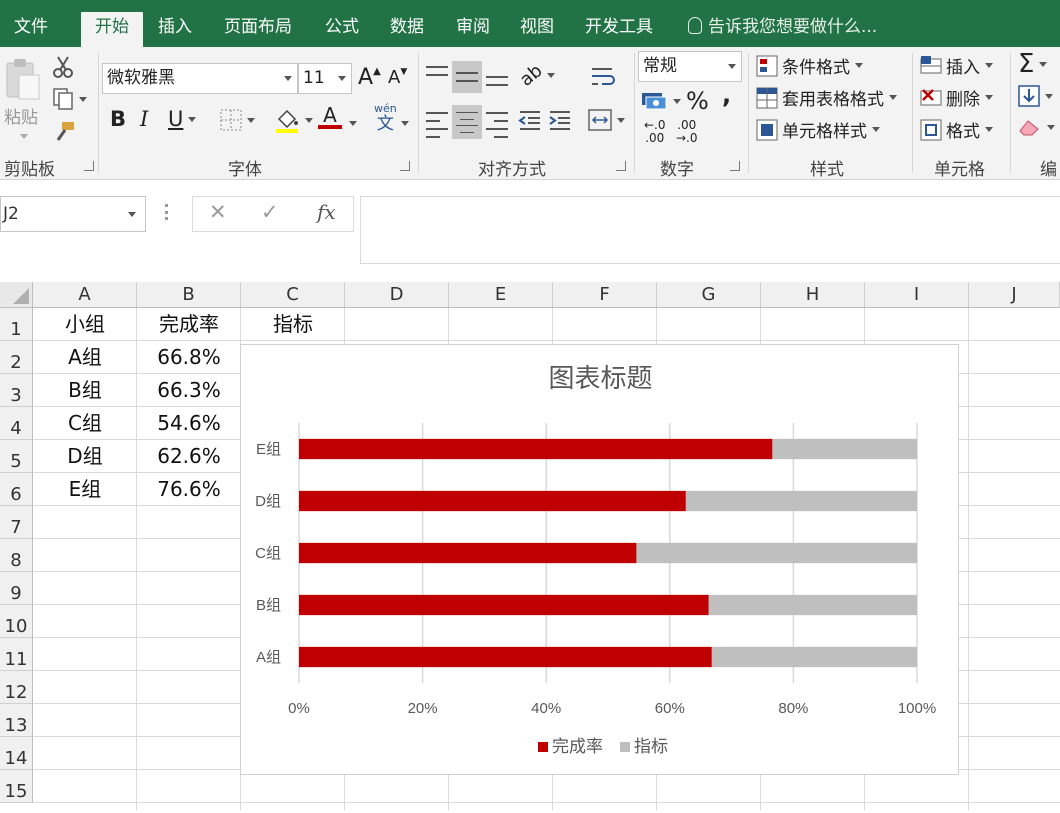 The width and height of the screenshot is (1060, 813). I want to click on align-bottom-button, so click(497, 81).